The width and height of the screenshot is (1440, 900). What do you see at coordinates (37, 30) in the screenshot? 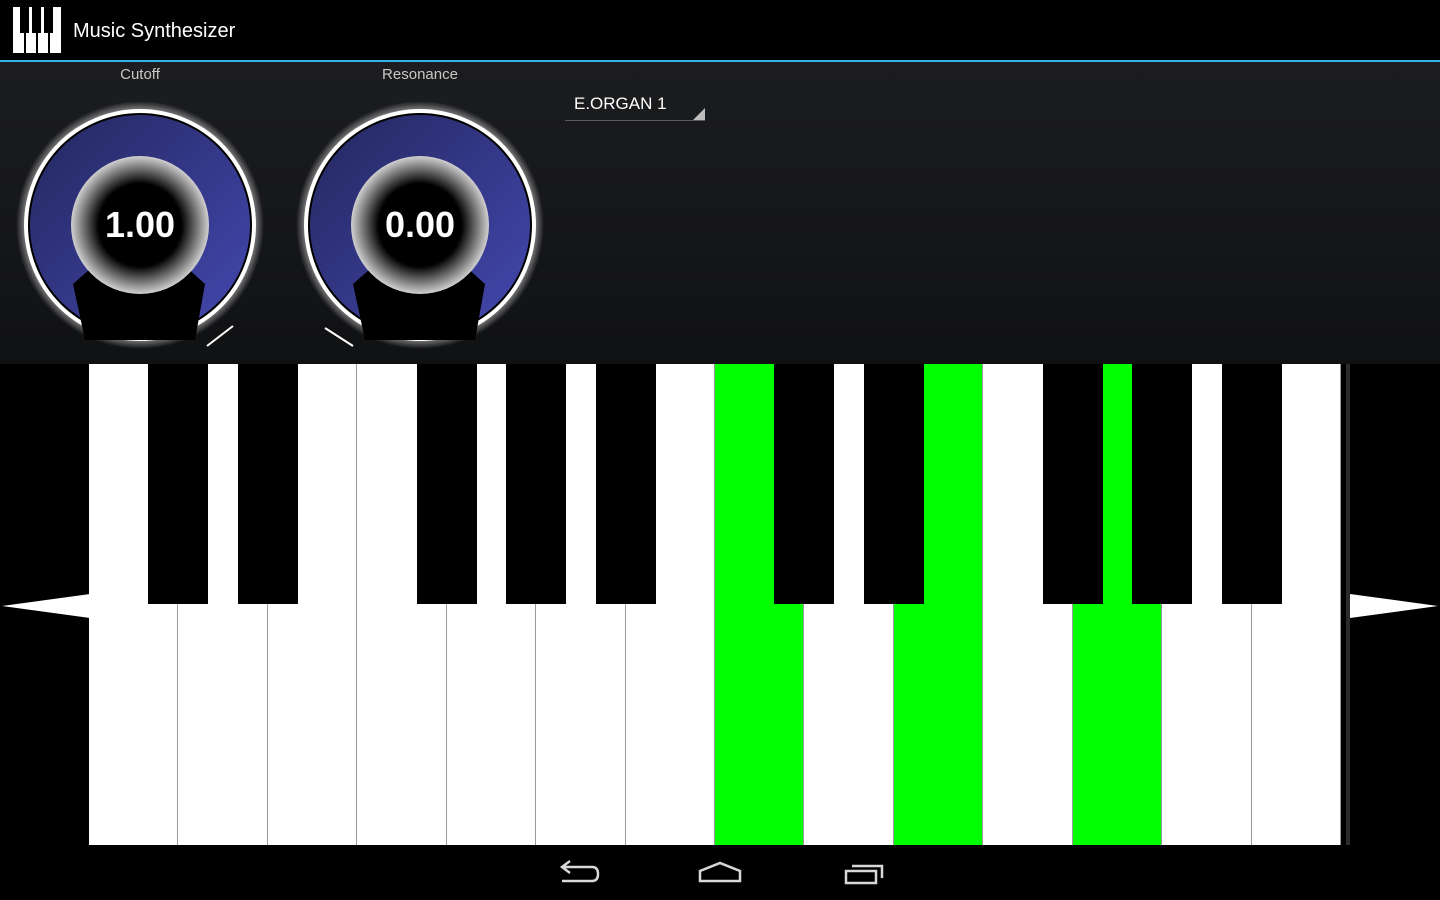
I see `piano-keys-icon` at bounding box center [37, 30].